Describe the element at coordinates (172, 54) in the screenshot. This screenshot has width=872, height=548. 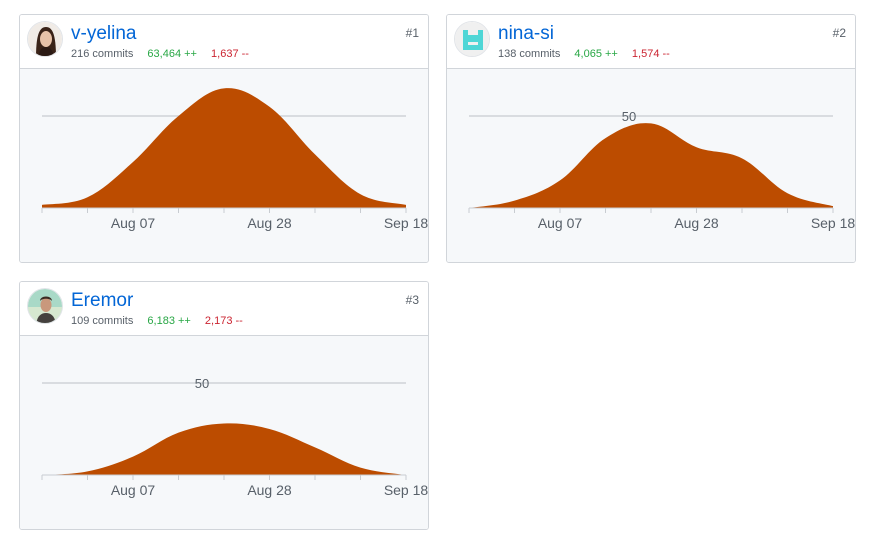
I see `additions-count: 63,464 ++` at that location.